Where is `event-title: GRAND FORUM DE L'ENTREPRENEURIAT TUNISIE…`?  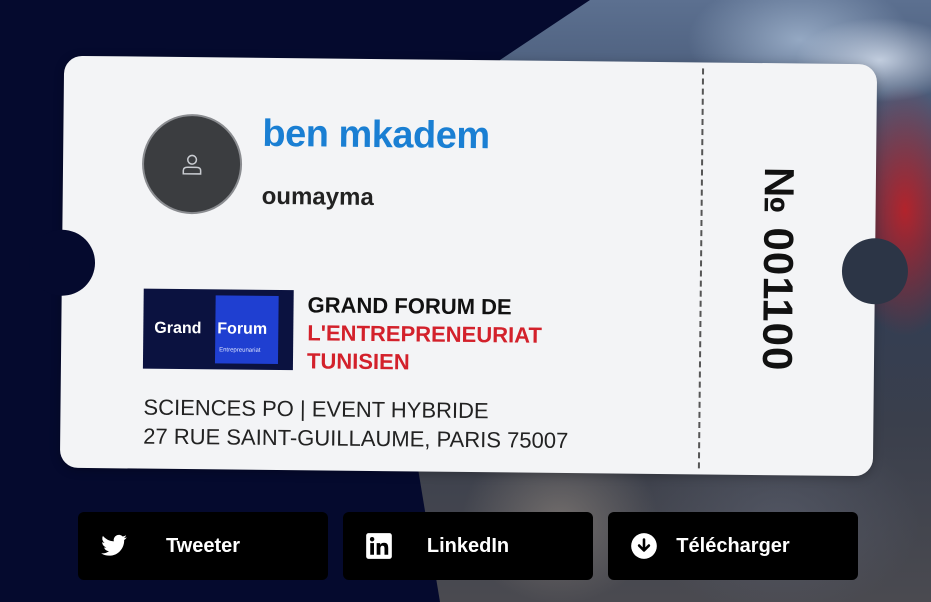
event-title: GRAND FORUM DE L'ENTREPRENEURIAT TUNISIE… is located at coordinates (424, 334).